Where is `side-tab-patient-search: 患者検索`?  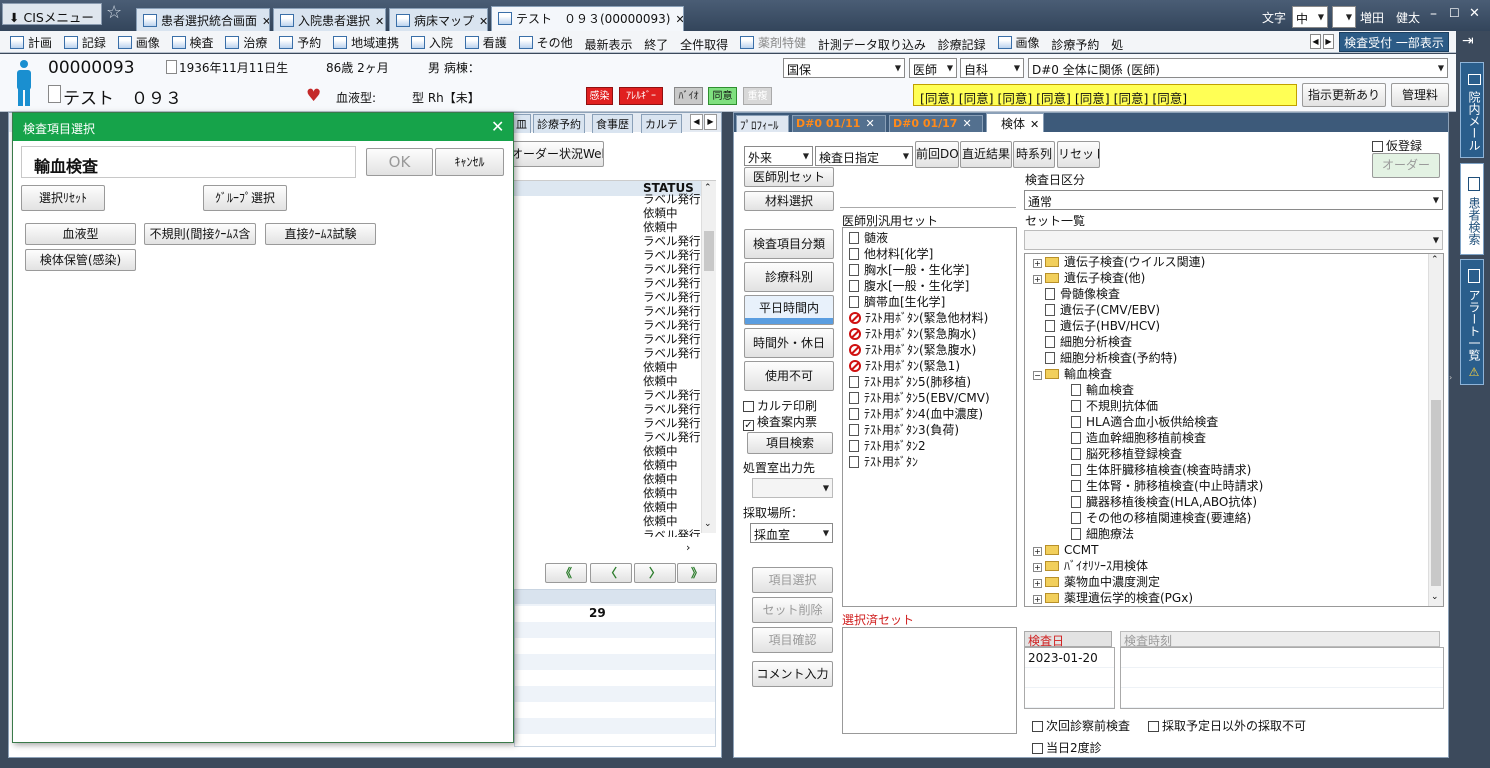 side-tab-patient-search: 患者検索 is located at coordinates (1472, 209).